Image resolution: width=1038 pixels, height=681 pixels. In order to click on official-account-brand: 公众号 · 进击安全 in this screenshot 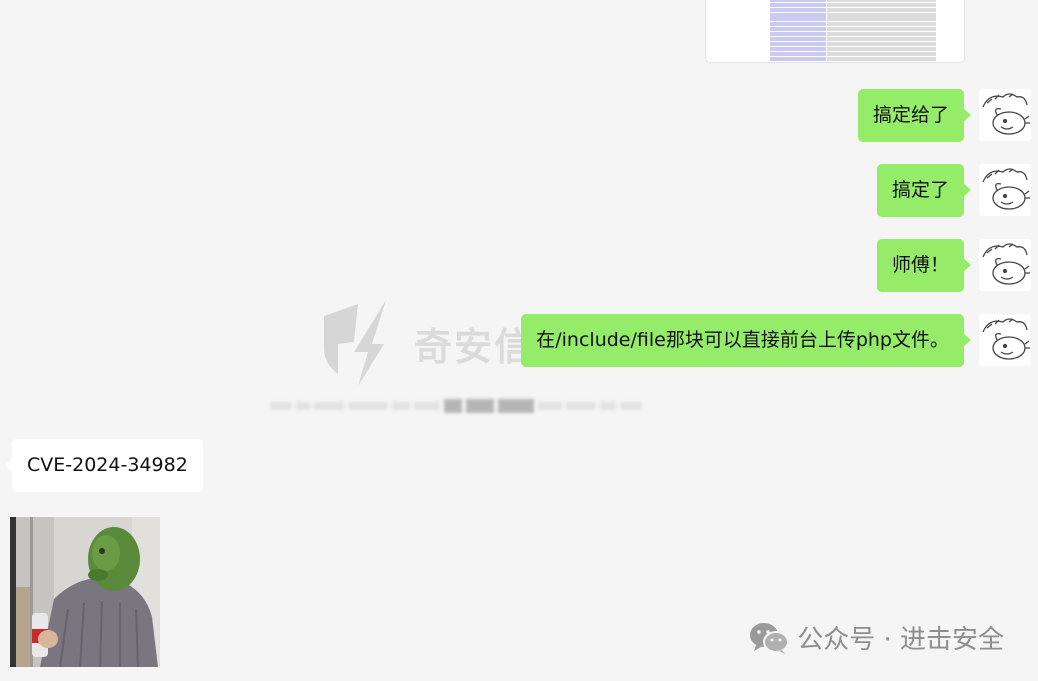, I will do `click(876, 637)`.